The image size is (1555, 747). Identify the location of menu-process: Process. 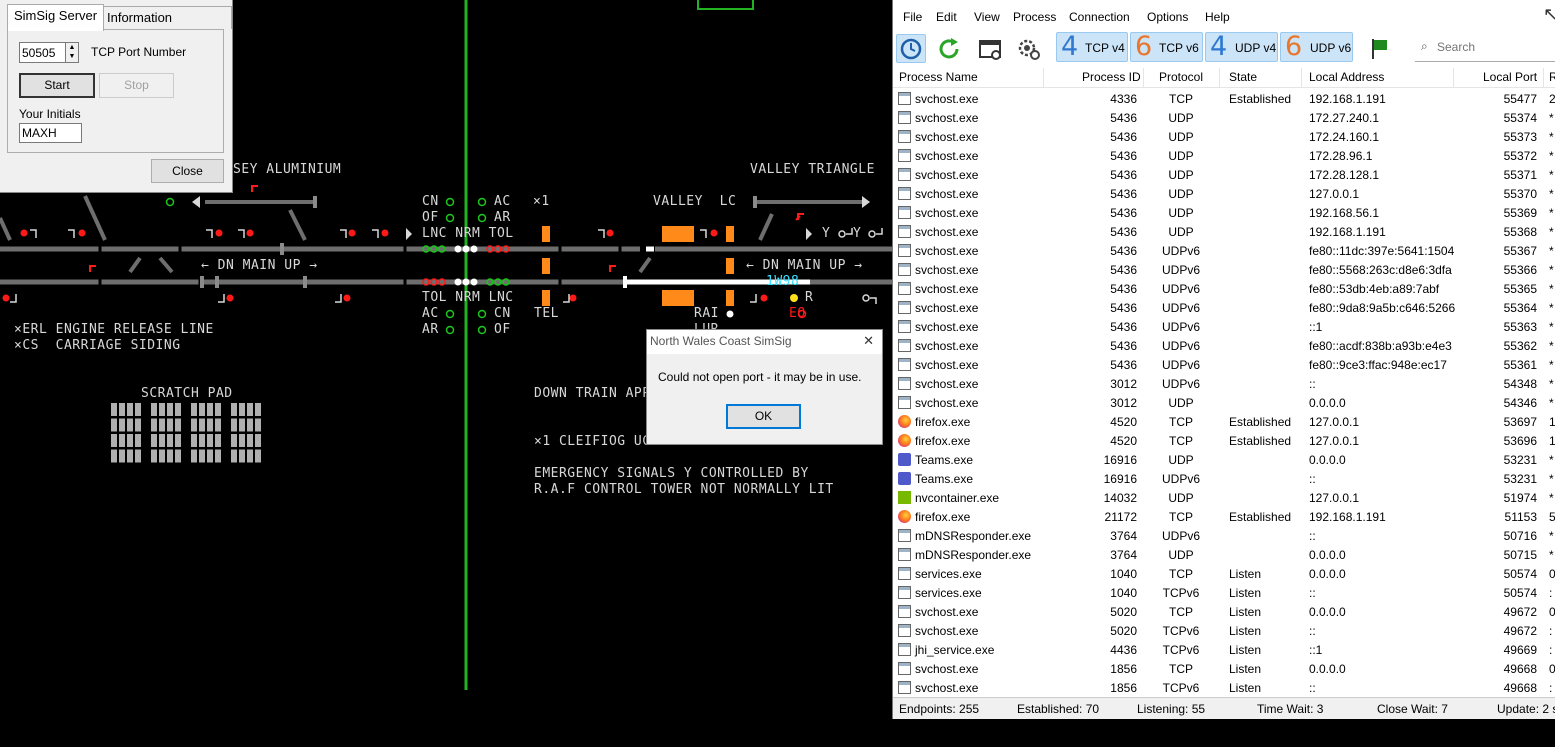
(1034, 17).